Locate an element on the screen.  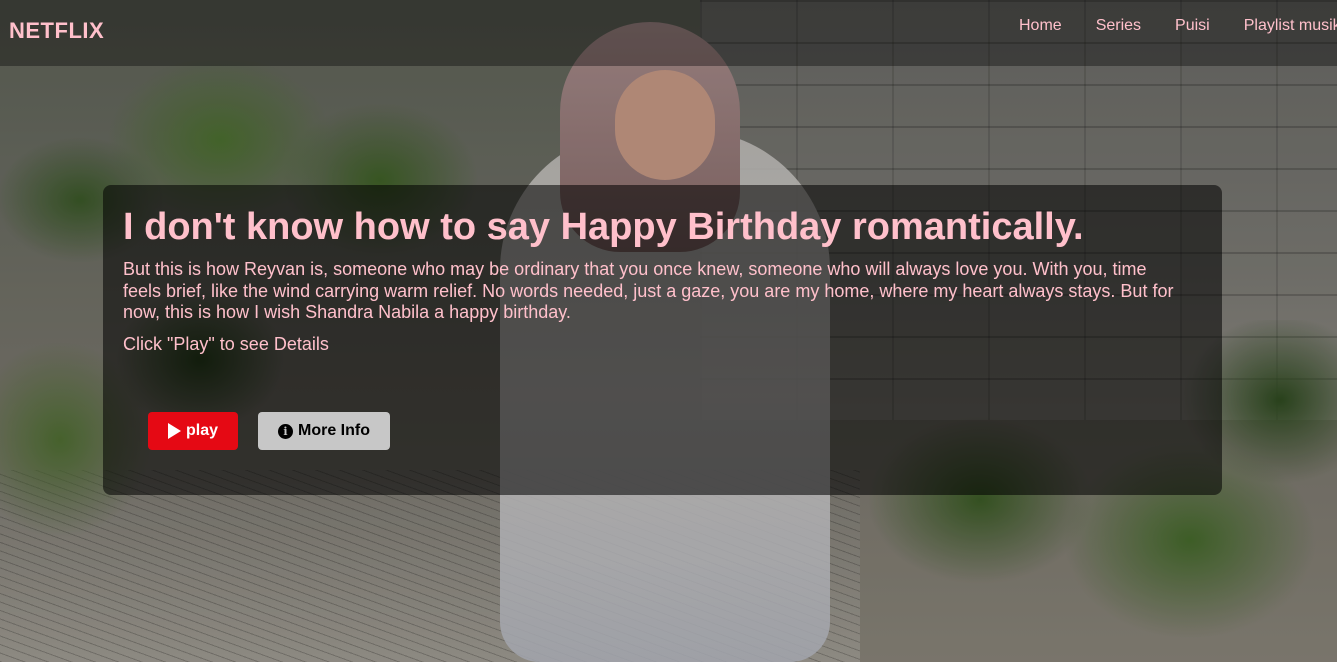
main-nav: Home Series Puisi Playlist musik is located at coordinates (1178, 26).